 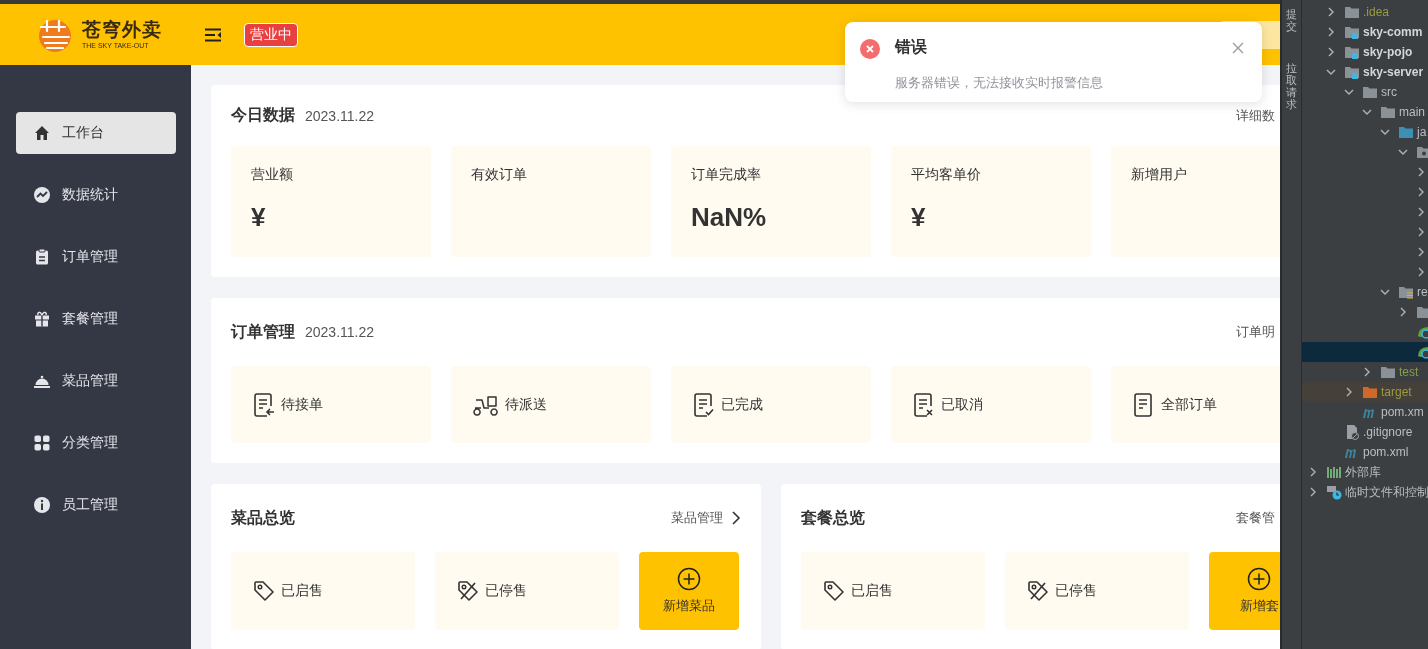 What do you see at coordinates (1365, 432) in the screenshot?
I see `tree-item: .gitignore` at bounding box center [1365, 432].